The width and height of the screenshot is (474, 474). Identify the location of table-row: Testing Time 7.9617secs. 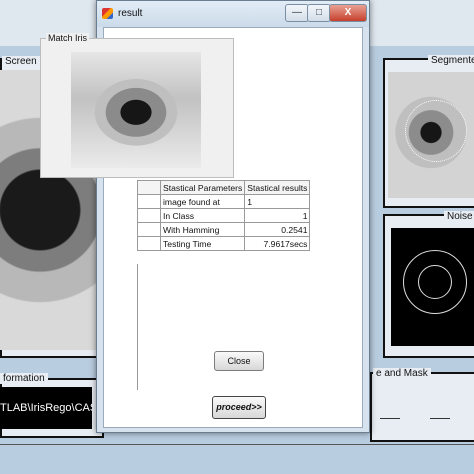
(224, 243).